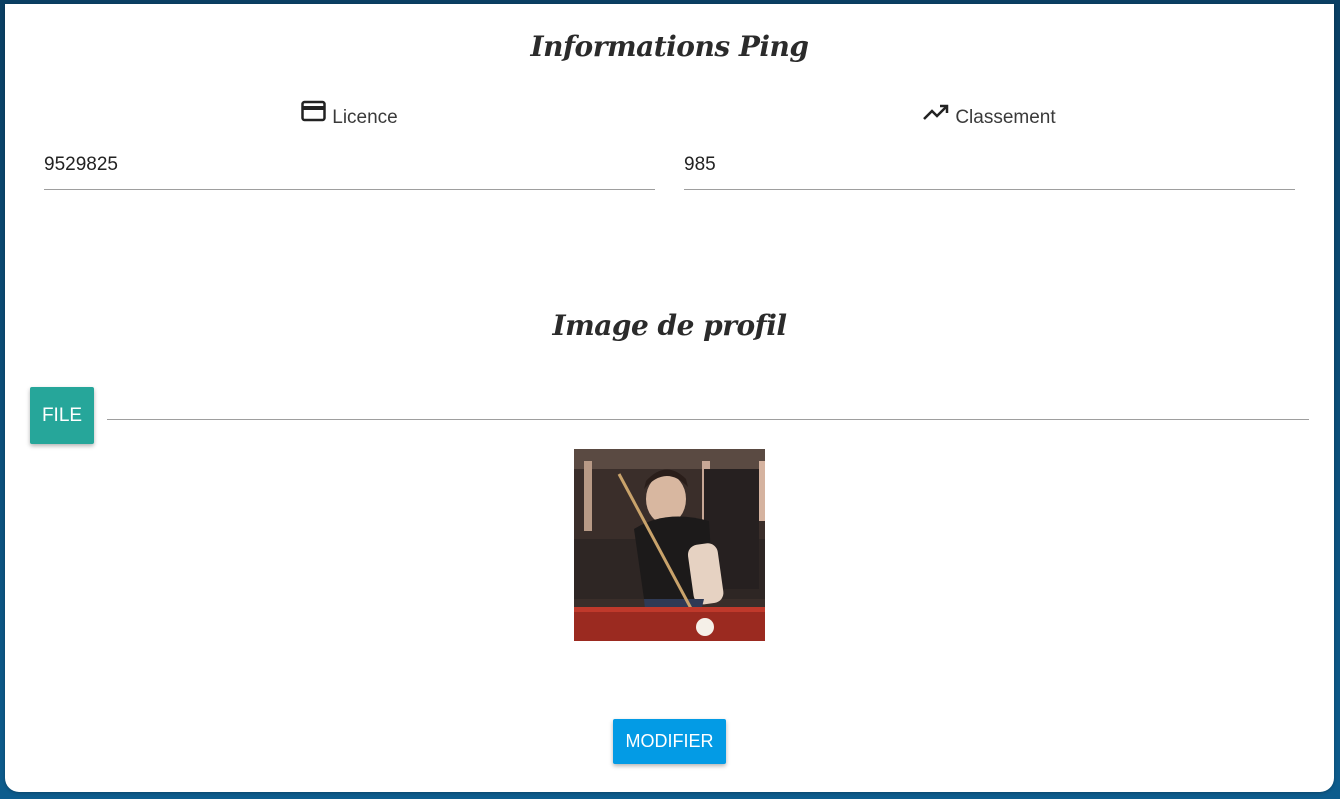  Describe the element at coordinates (349, 189) in the screenshot. I see `licence-underline` at that location.